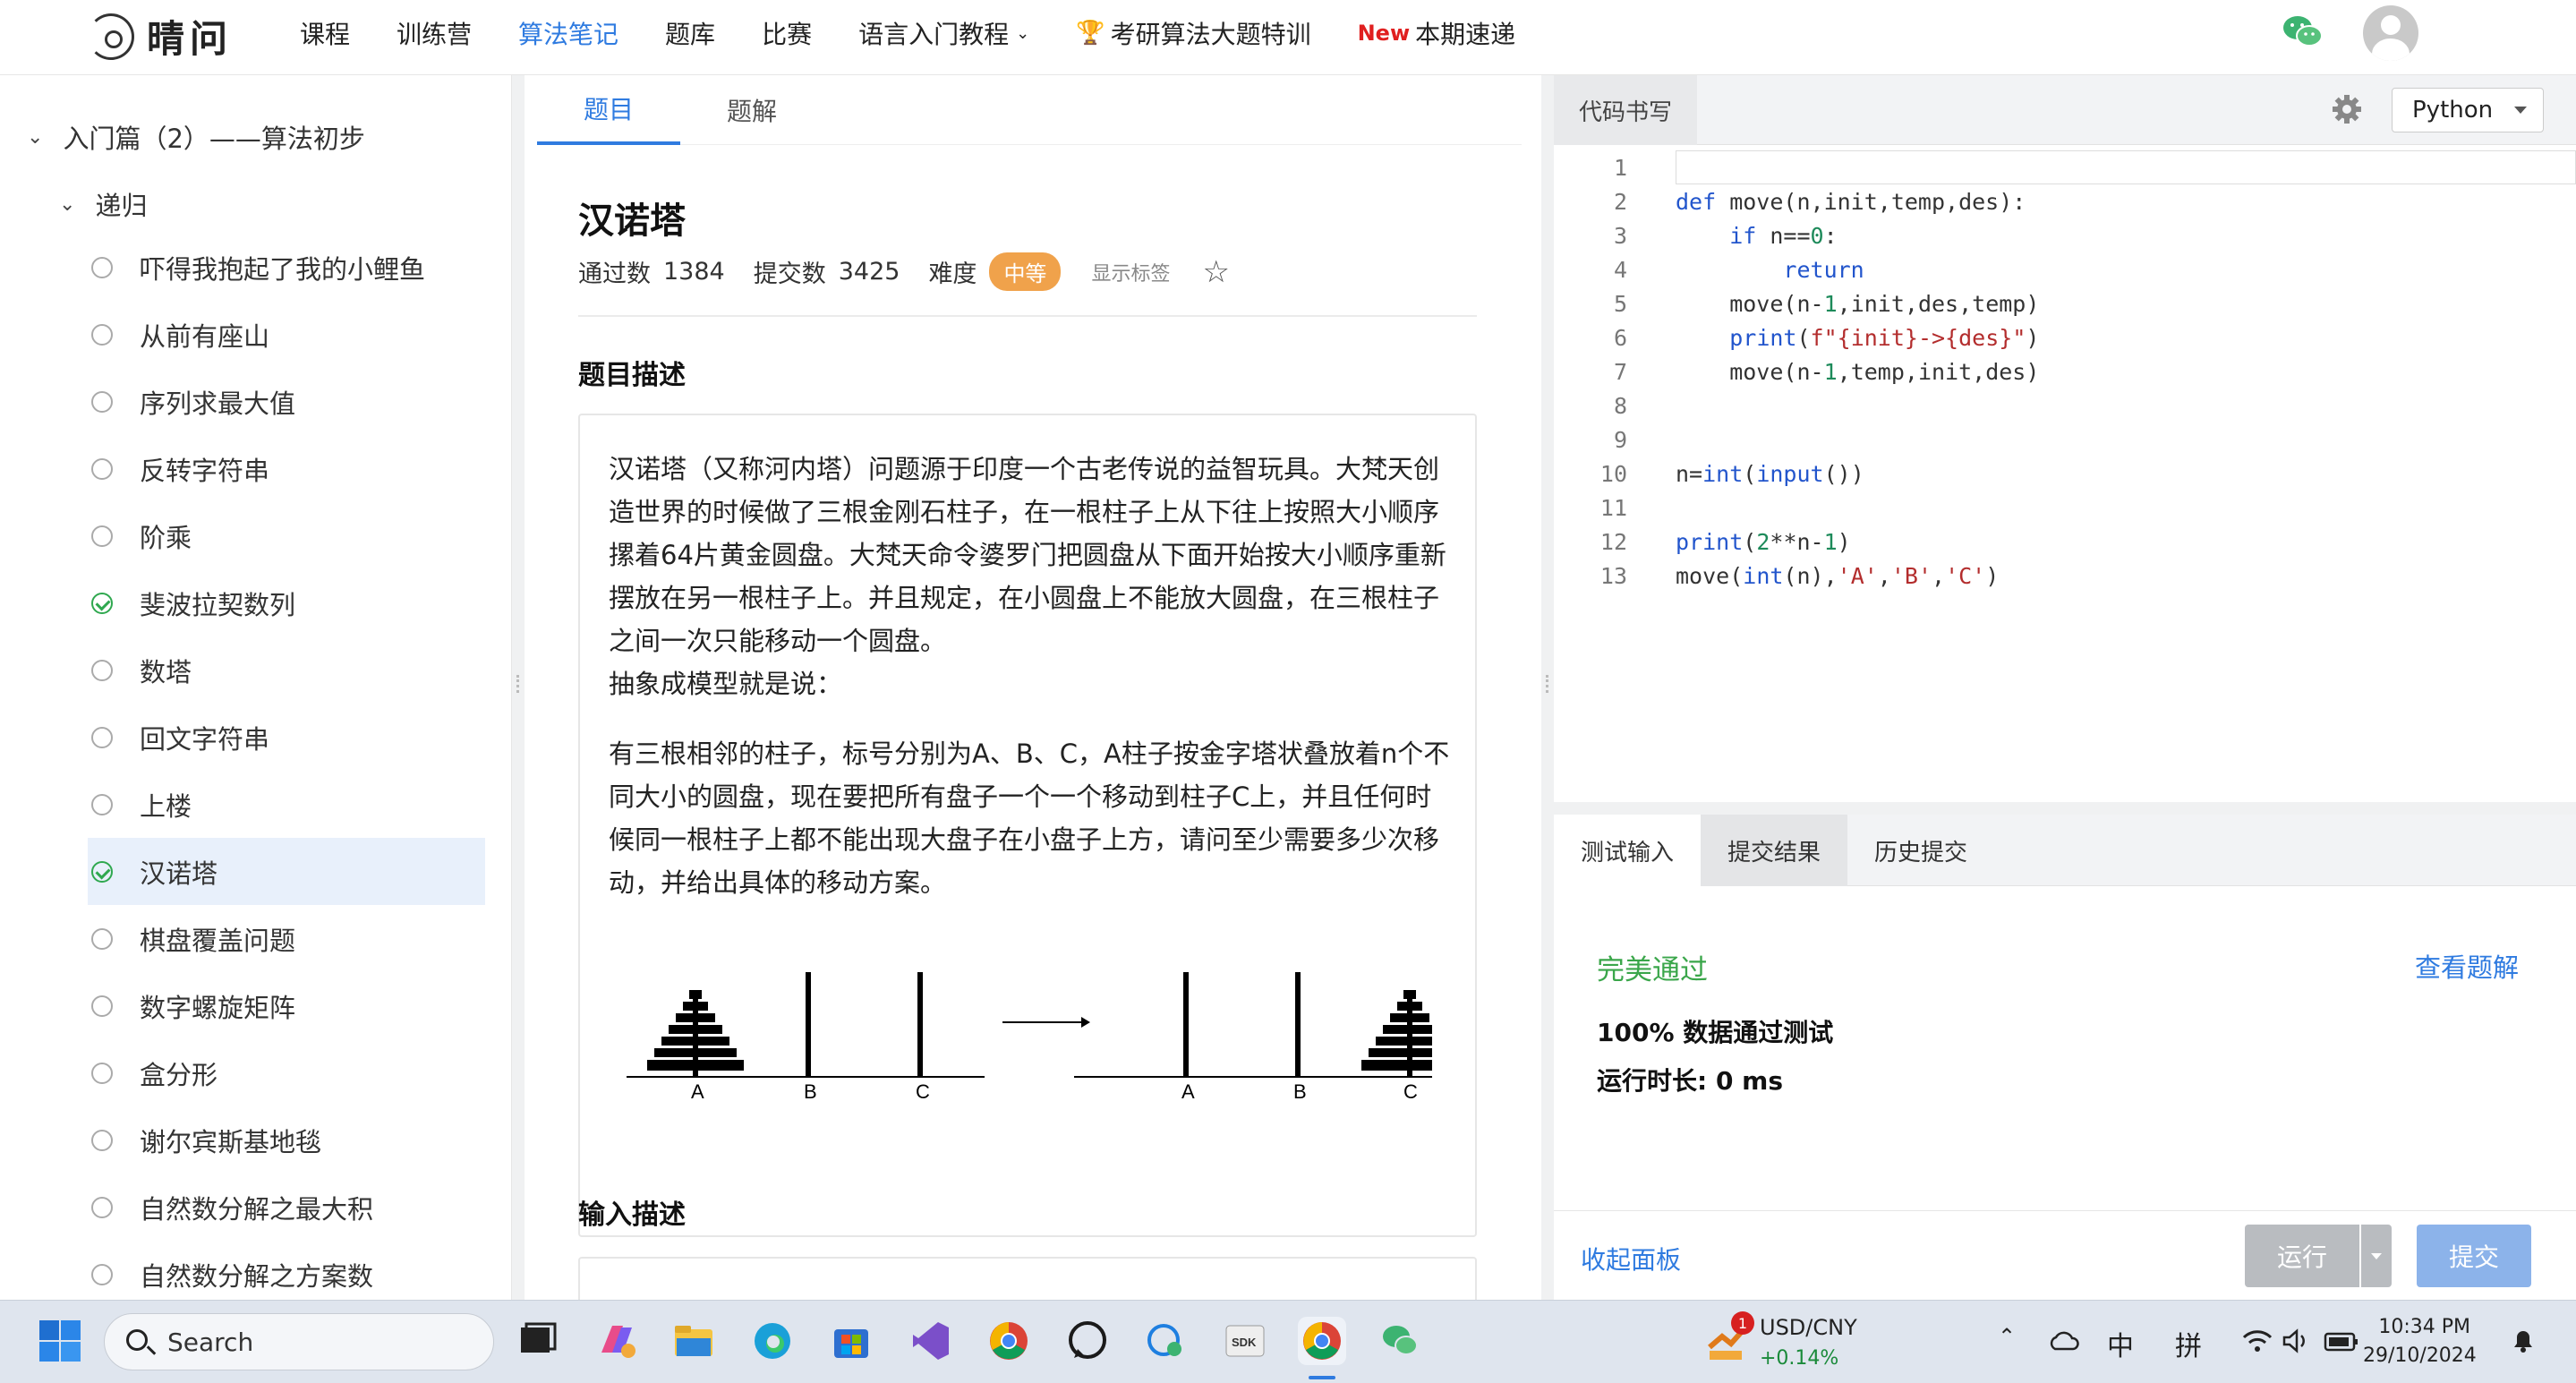  I want to click on view-solution-link: 查看题解, so click(2467, 966).